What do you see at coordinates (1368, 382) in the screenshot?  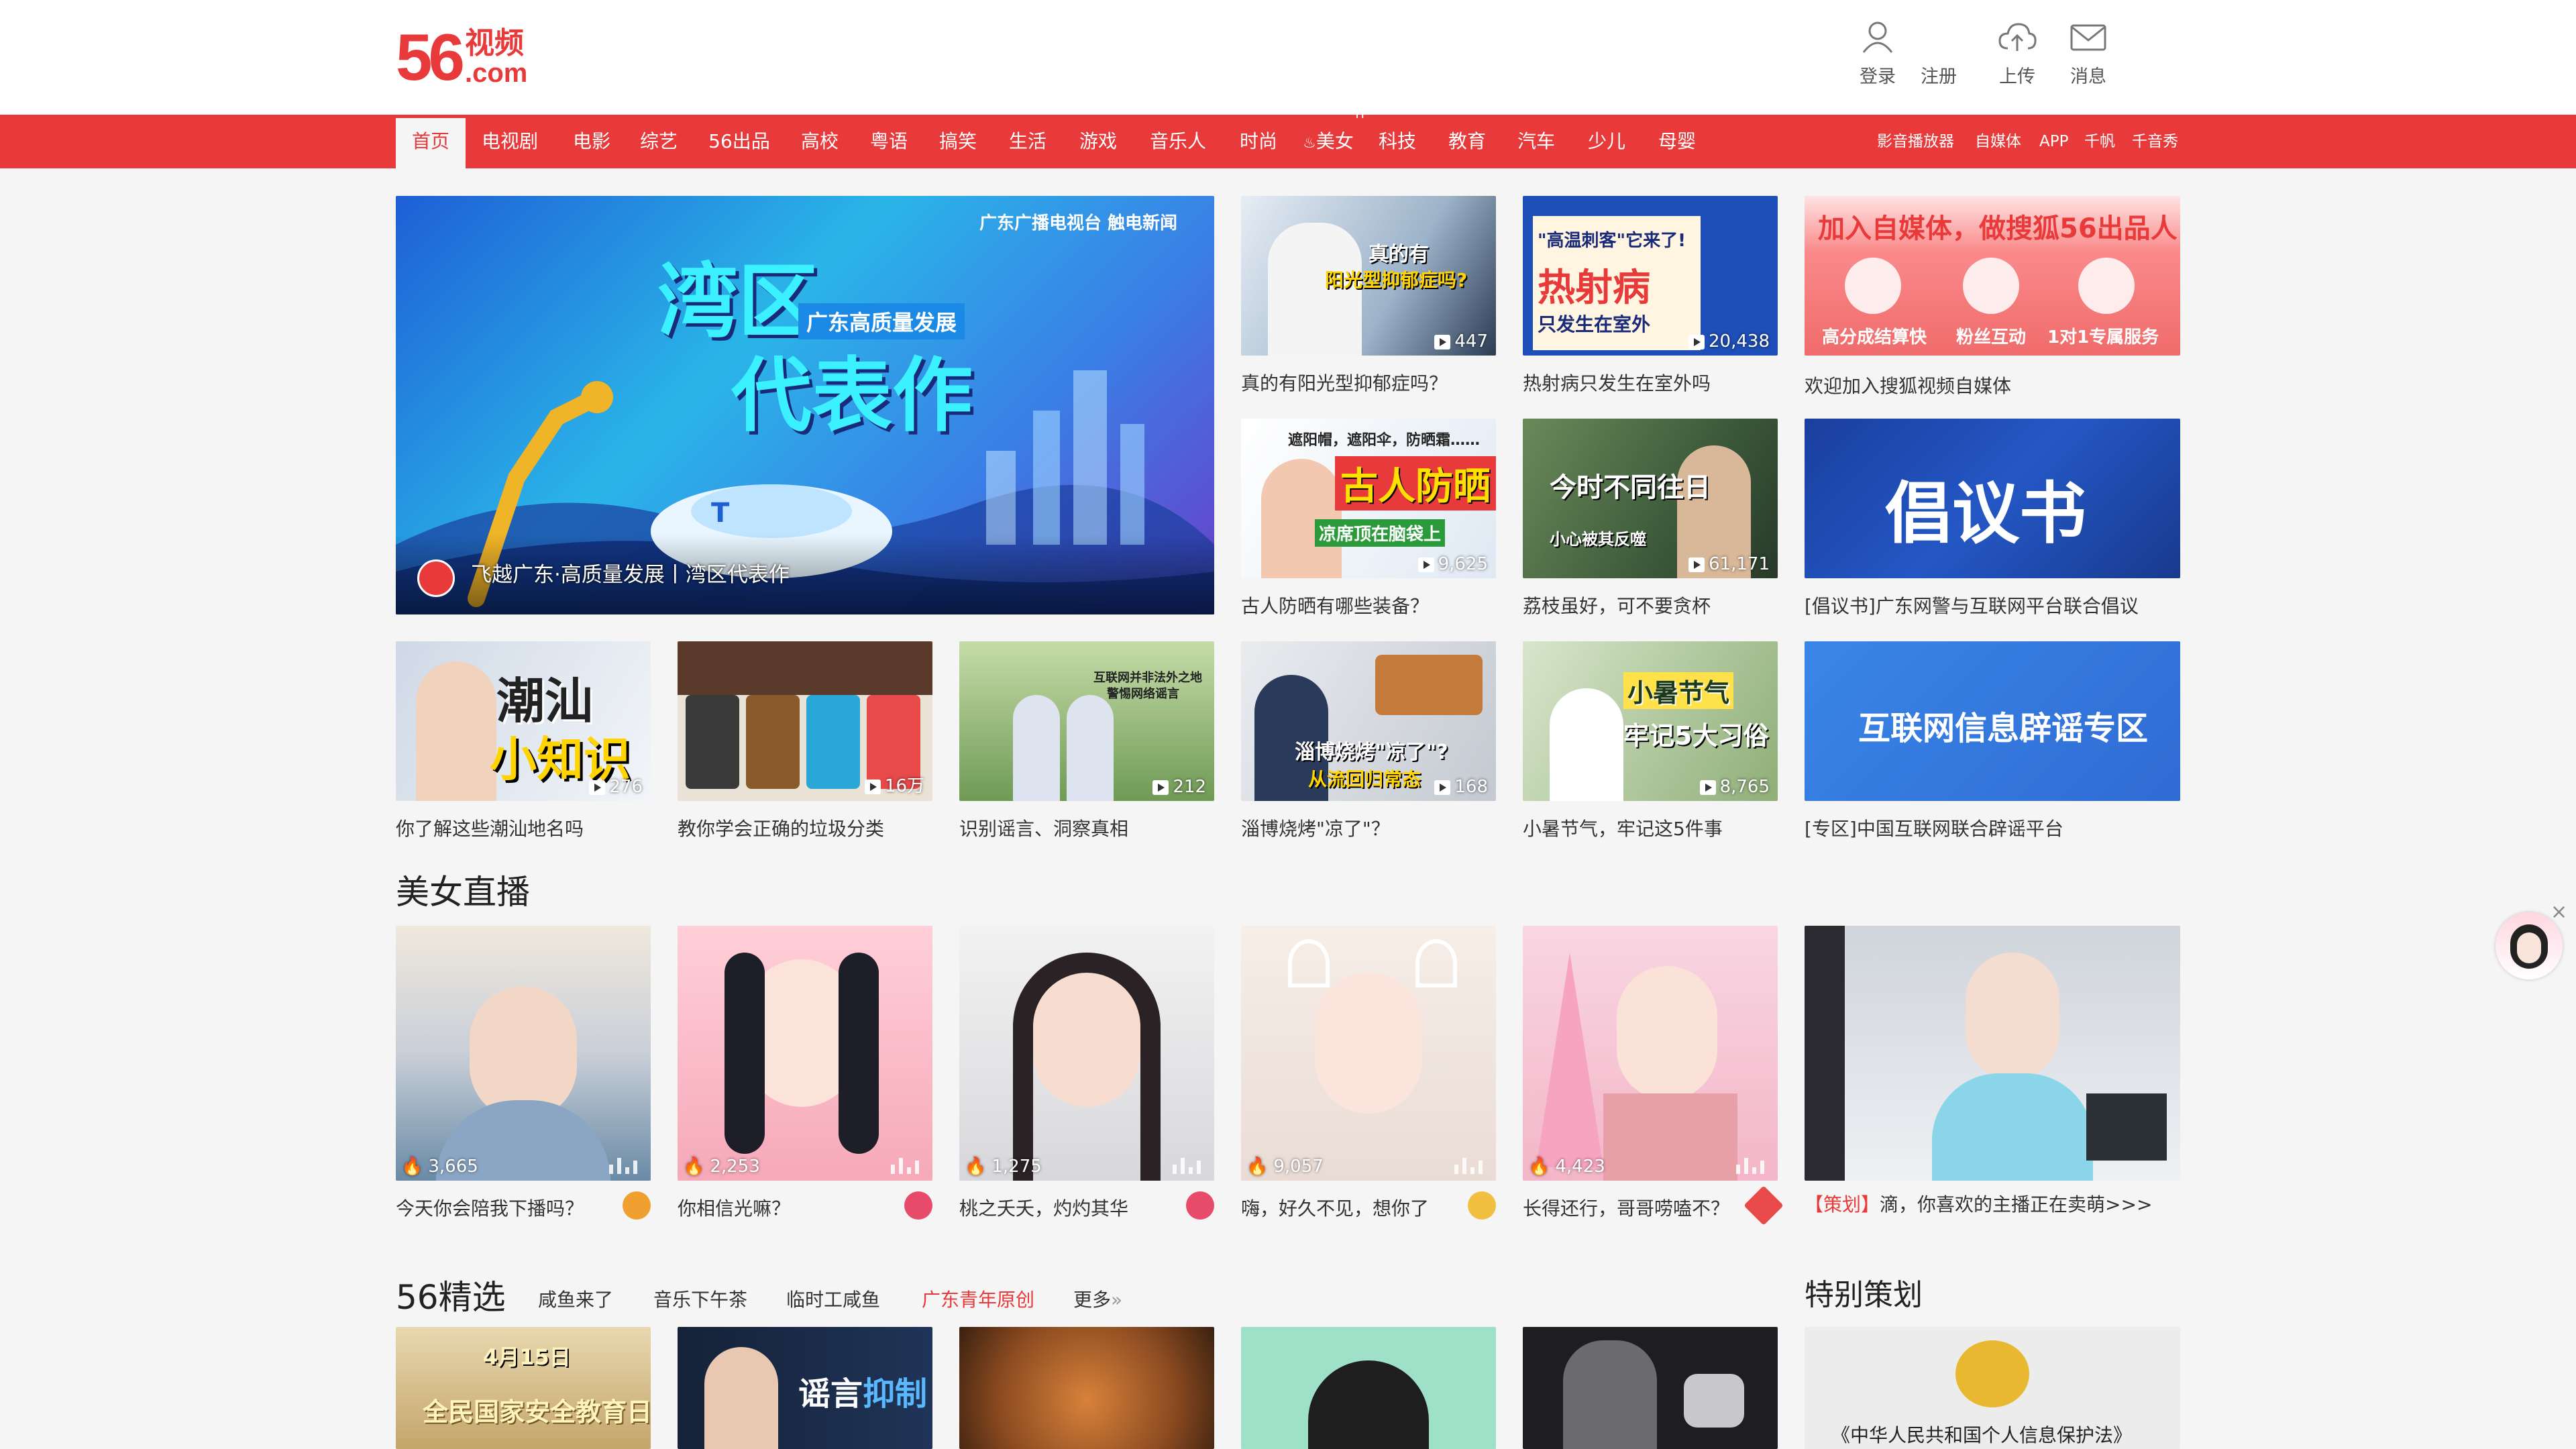 I see `video-caption: 真的有阳光型抑郁症吗？` at bounding box center [1368, 382].